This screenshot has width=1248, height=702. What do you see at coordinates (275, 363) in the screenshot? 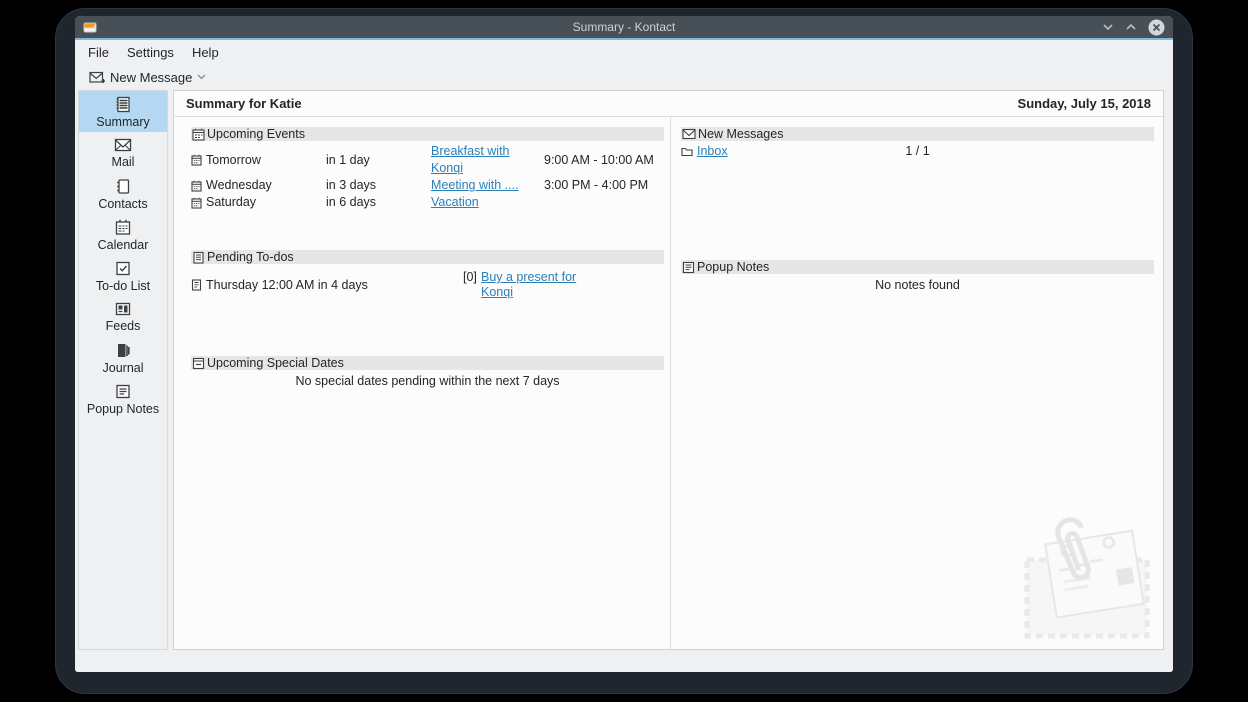
I see `section-title: Upcoming Special Dates` at bounding box center [275, 363].